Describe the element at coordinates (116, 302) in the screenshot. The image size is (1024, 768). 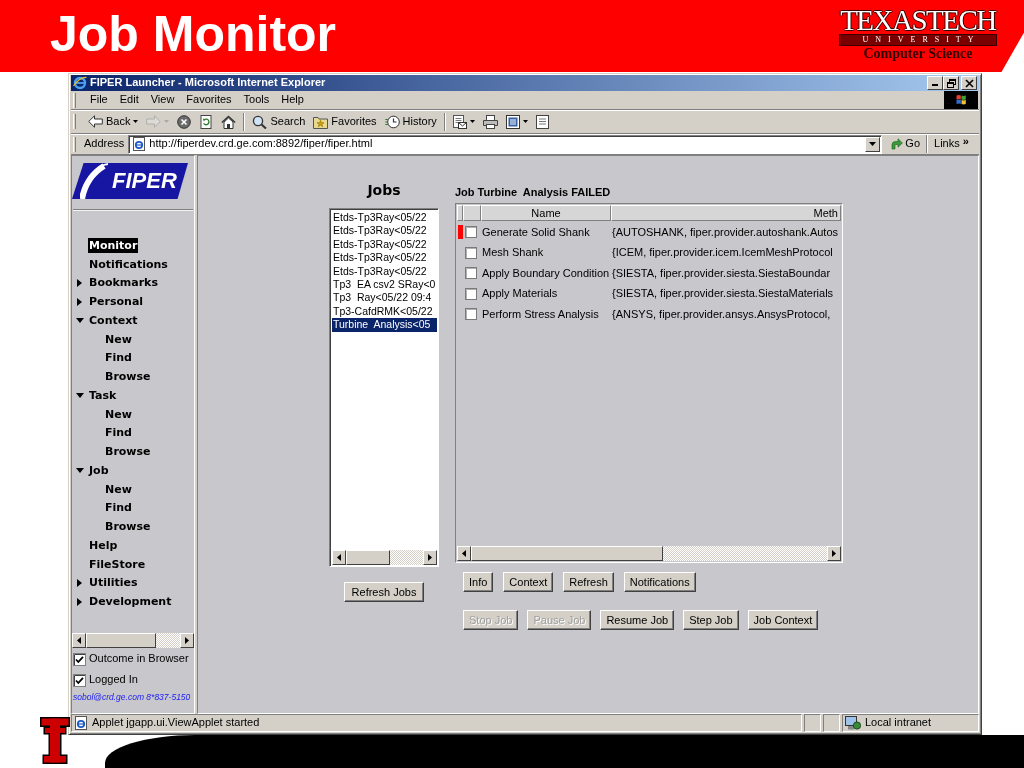
I see `nav-item: Personal` at that location.